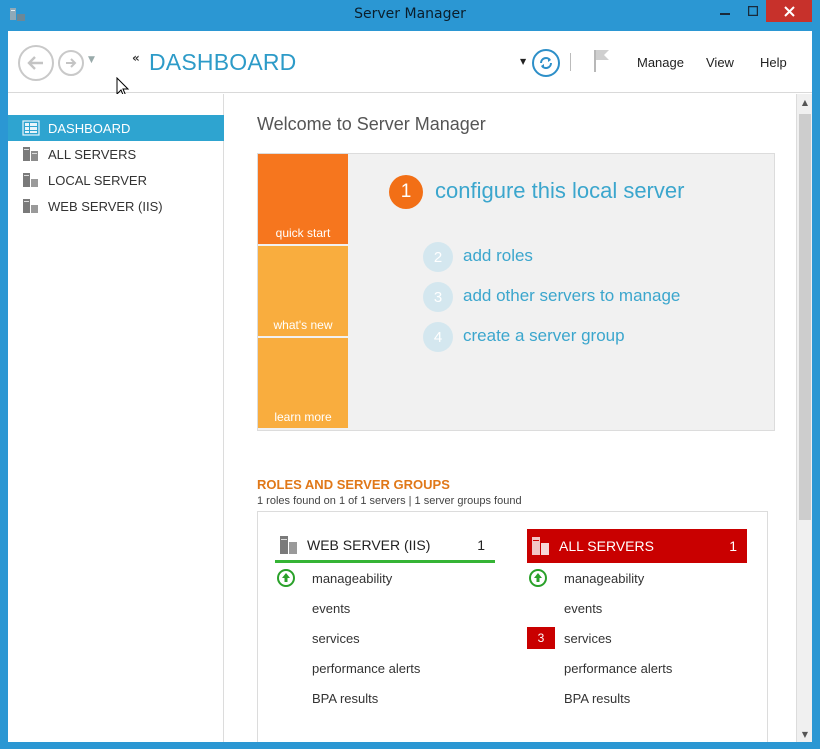 The height and width of the screenshot is (749, 820). What do you see at coordinates (97, 180) in the screenshot?
I see `sidebar-item-label: LOCAL SERVER` at bounding box center [97, 180].